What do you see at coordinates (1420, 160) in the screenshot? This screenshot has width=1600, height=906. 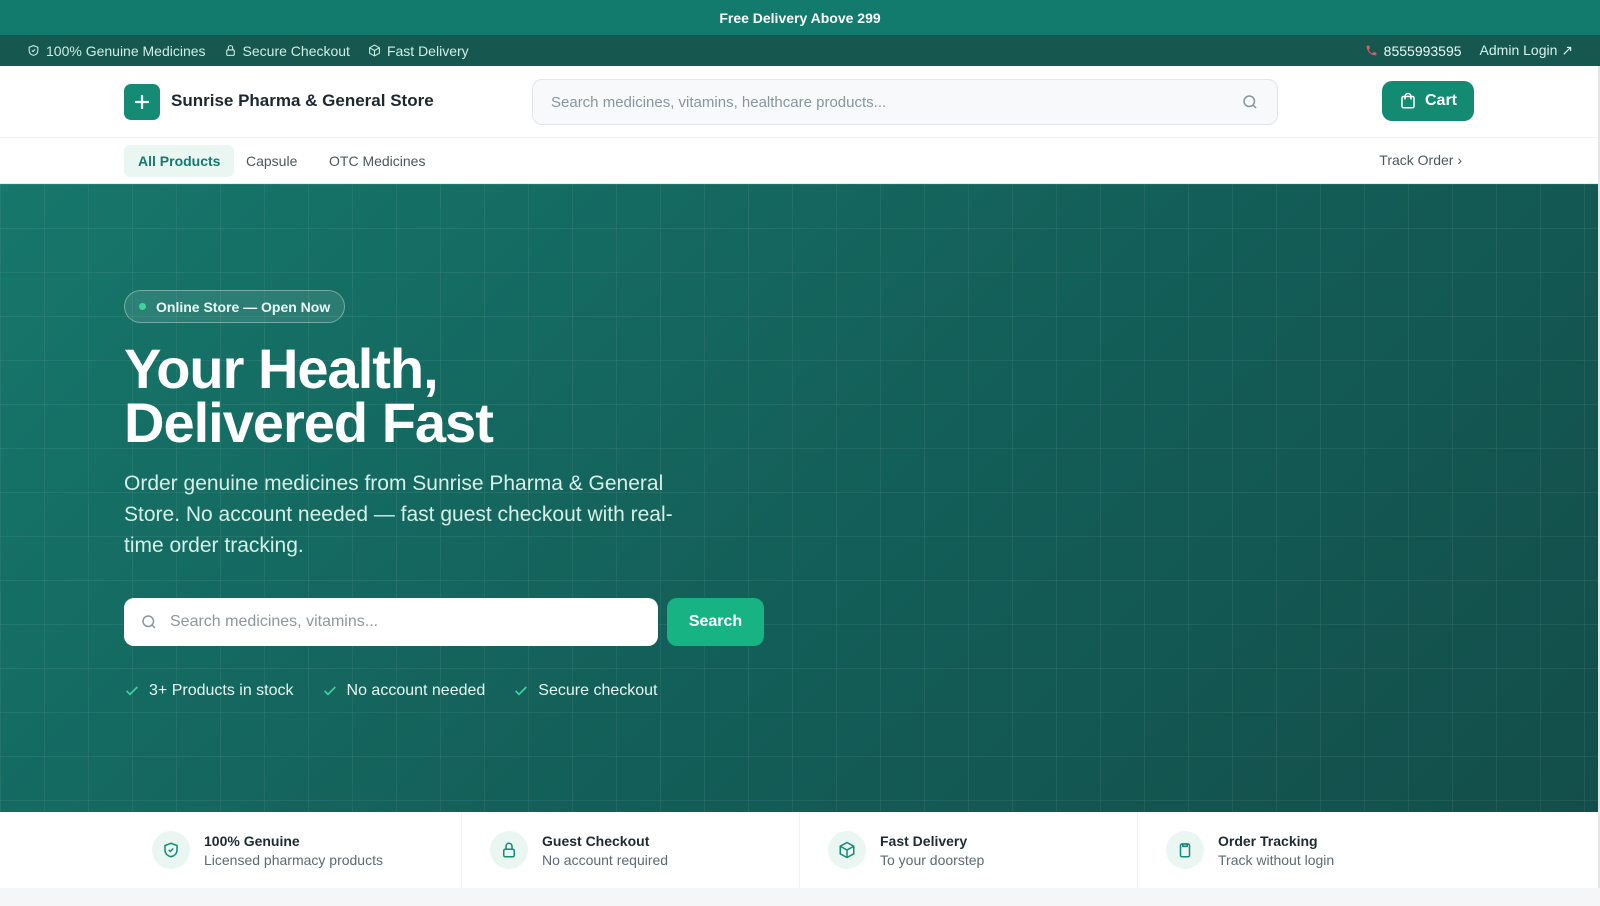 I see `track-order-link: Track Order ›` at bounding box center [1420, 160].